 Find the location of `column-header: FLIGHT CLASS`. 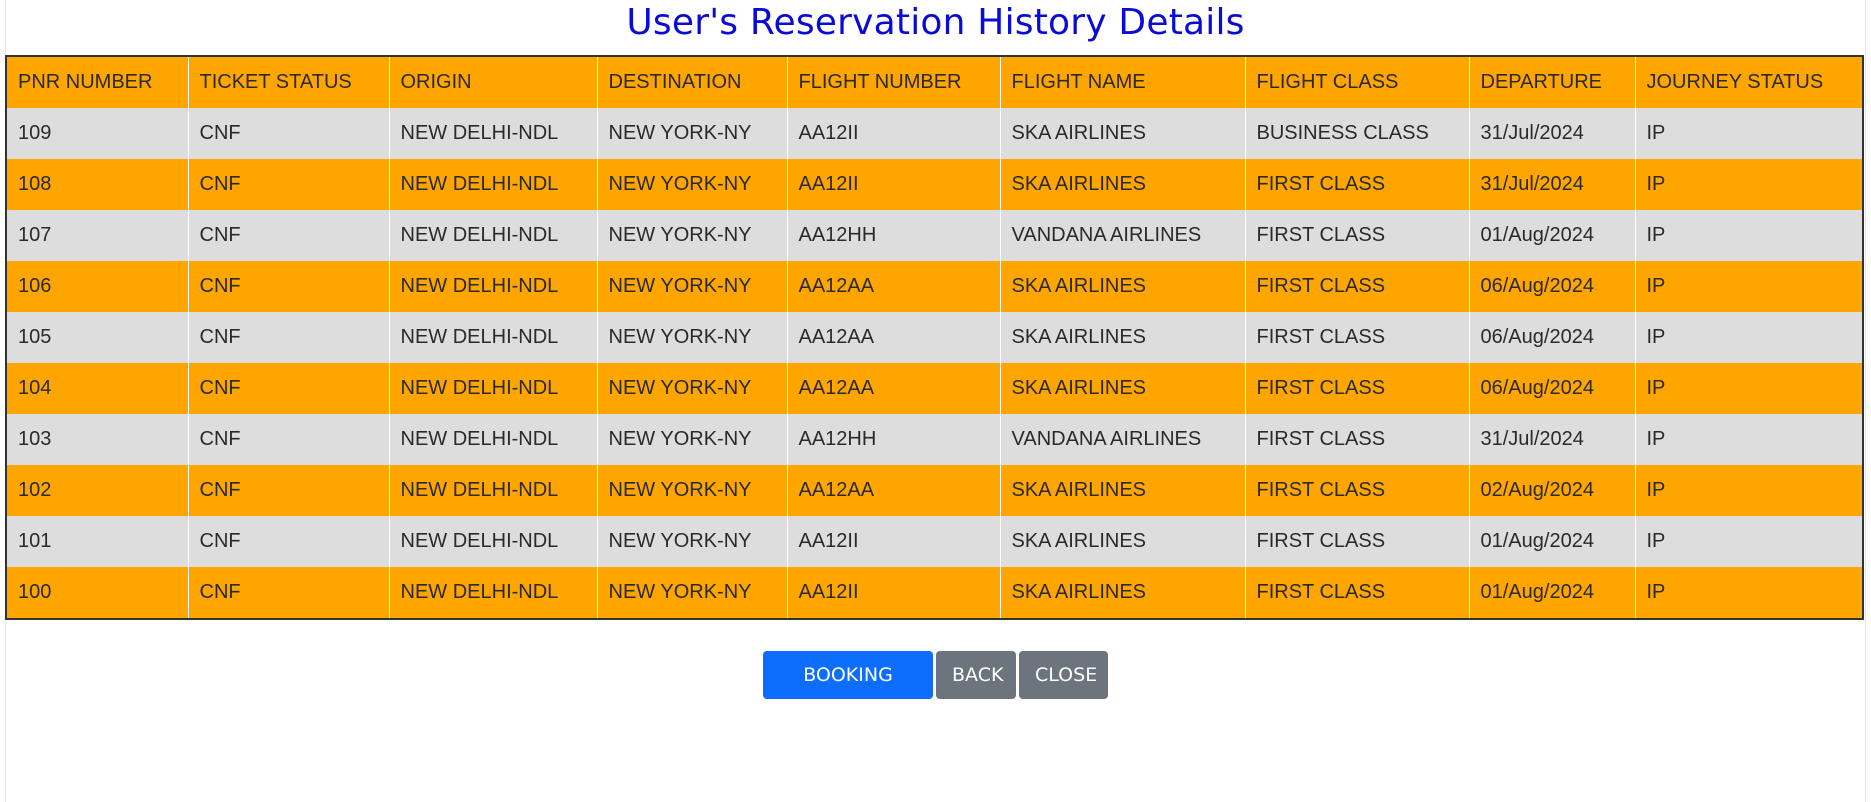

column-header: FLIGHT CLASS is located at coordinates (1357, 82).